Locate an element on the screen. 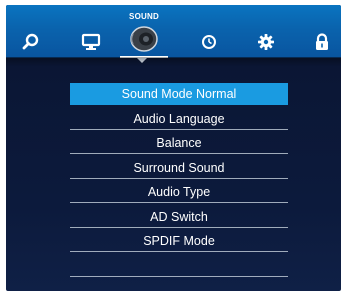  tab-bar-shadow is located at coordinates (173, 62).